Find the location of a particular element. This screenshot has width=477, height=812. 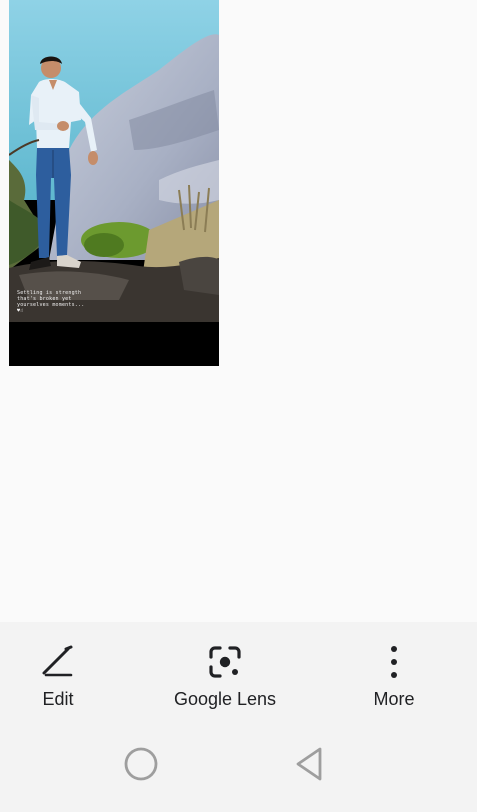

back-triangle-icon is located at coordinates (309, 766).